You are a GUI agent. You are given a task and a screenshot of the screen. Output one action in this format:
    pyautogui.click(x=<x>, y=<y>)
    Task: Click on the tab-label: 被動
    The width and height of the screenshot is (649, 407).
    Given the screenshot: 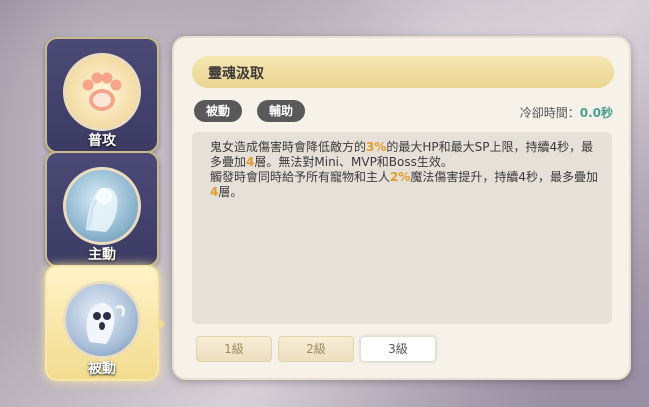 What is the action you would take?
    pyautogui.click(x=102, y=369)
    